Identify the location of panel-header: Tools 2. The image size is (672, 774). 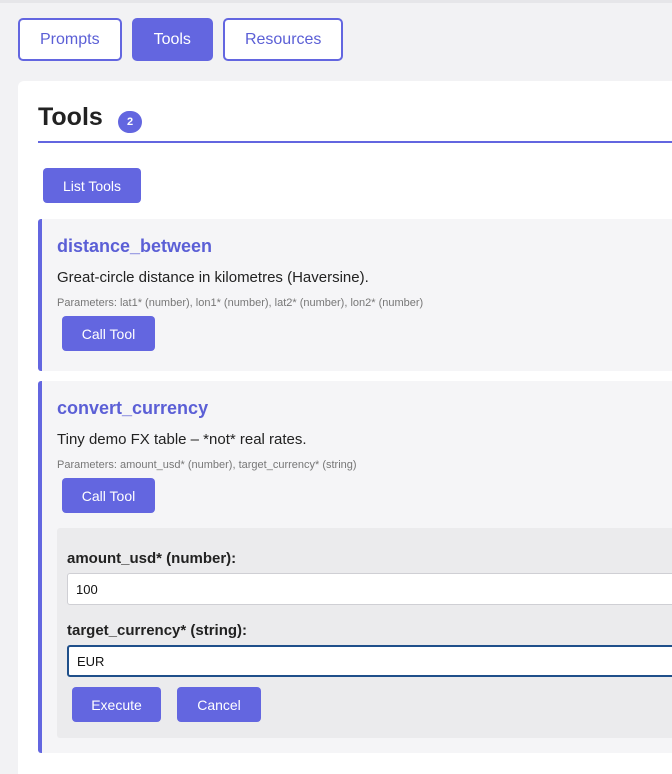
(355, 123).